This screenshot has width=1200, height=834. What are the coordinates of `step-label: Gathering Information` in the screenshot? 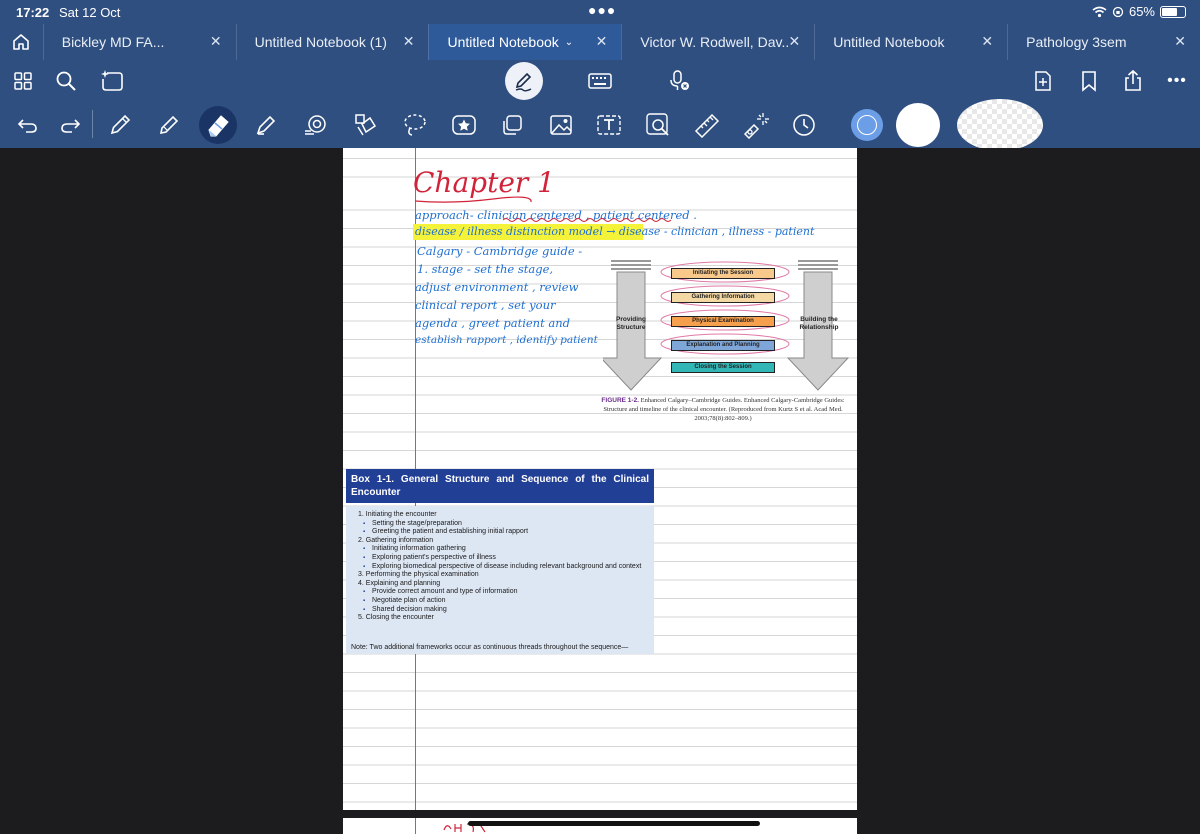 It's located at (723, 297).